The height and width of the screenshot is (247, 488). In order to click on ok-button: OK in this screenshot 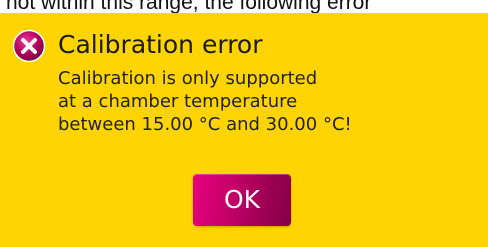, I will do `click(242, 200)`.